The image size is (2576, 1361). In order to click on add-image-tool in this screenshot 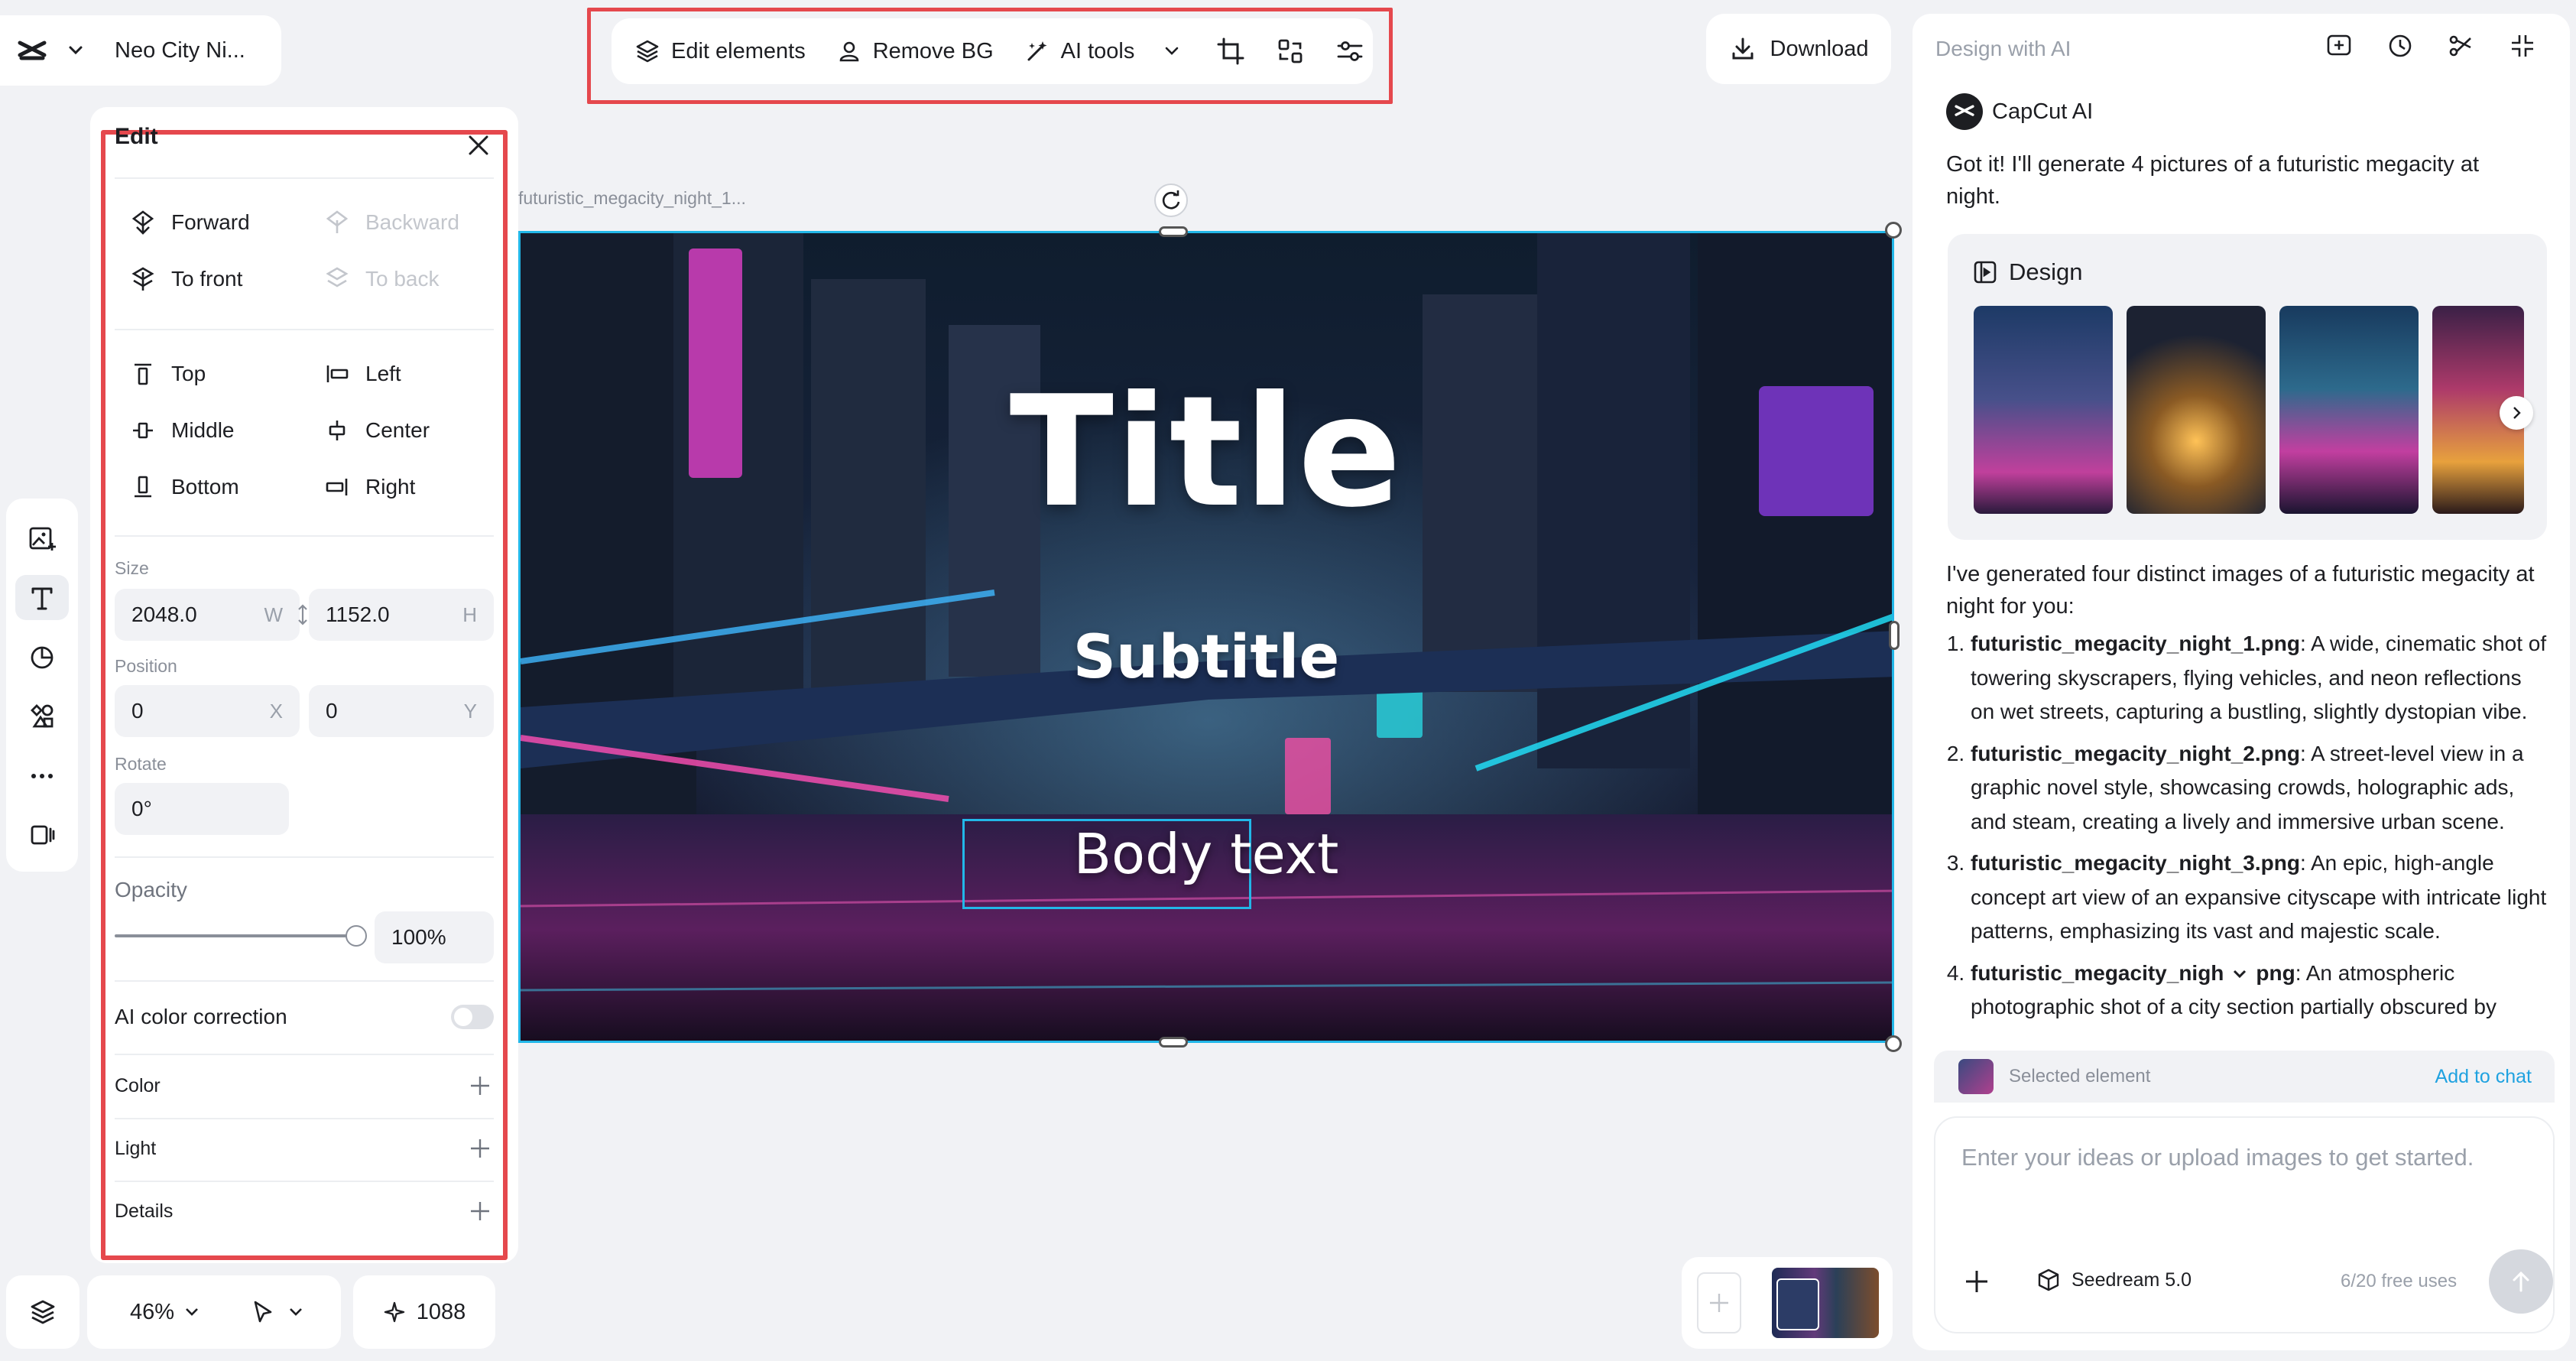, I will do `click(42, 538)`.